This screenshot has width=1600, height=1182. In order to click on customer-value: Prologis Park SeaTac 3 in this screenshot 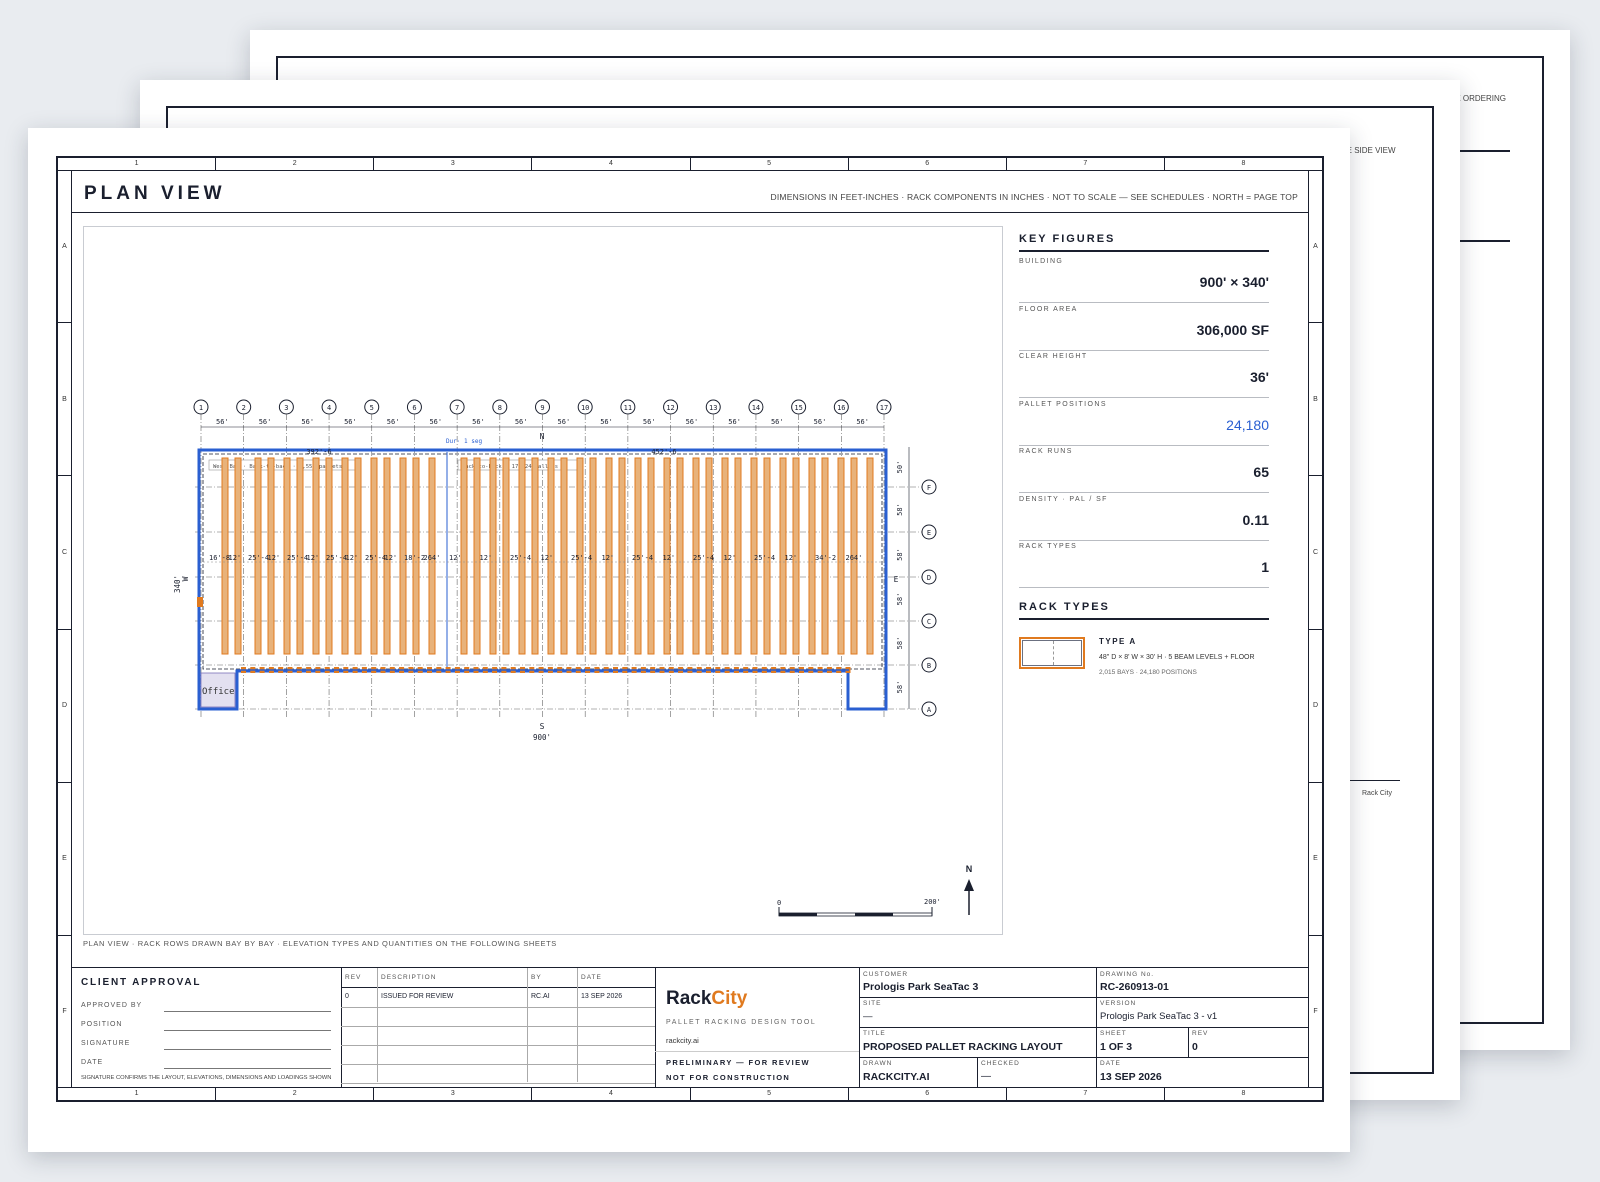, I will do `click(921, 987)`.